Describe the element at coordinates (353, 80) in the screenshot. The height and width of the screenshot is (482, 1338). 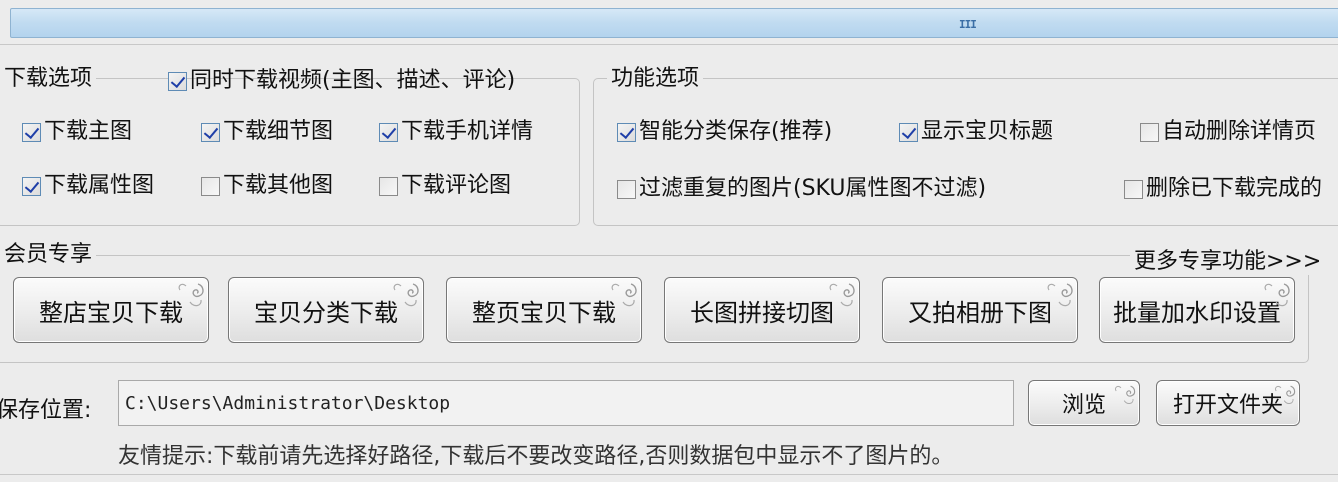
I see `checkbox-label: 同时下载视频(主图、描述、评论)` at that location.